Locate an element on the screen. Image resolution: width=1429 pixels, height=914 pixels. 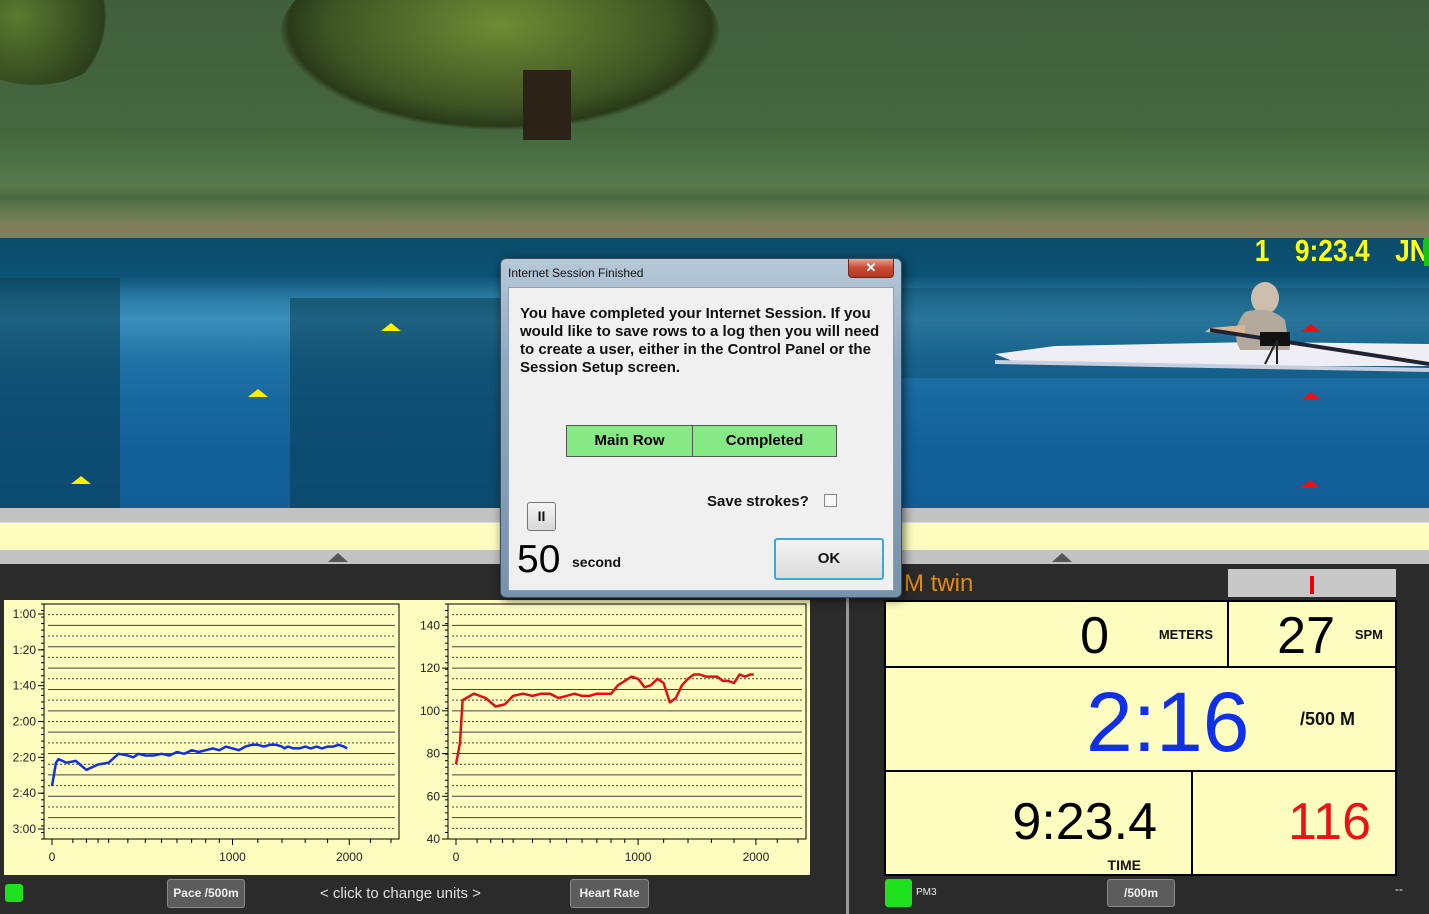
status-workout-cell: Main Row is located at coordinates (630, 441).